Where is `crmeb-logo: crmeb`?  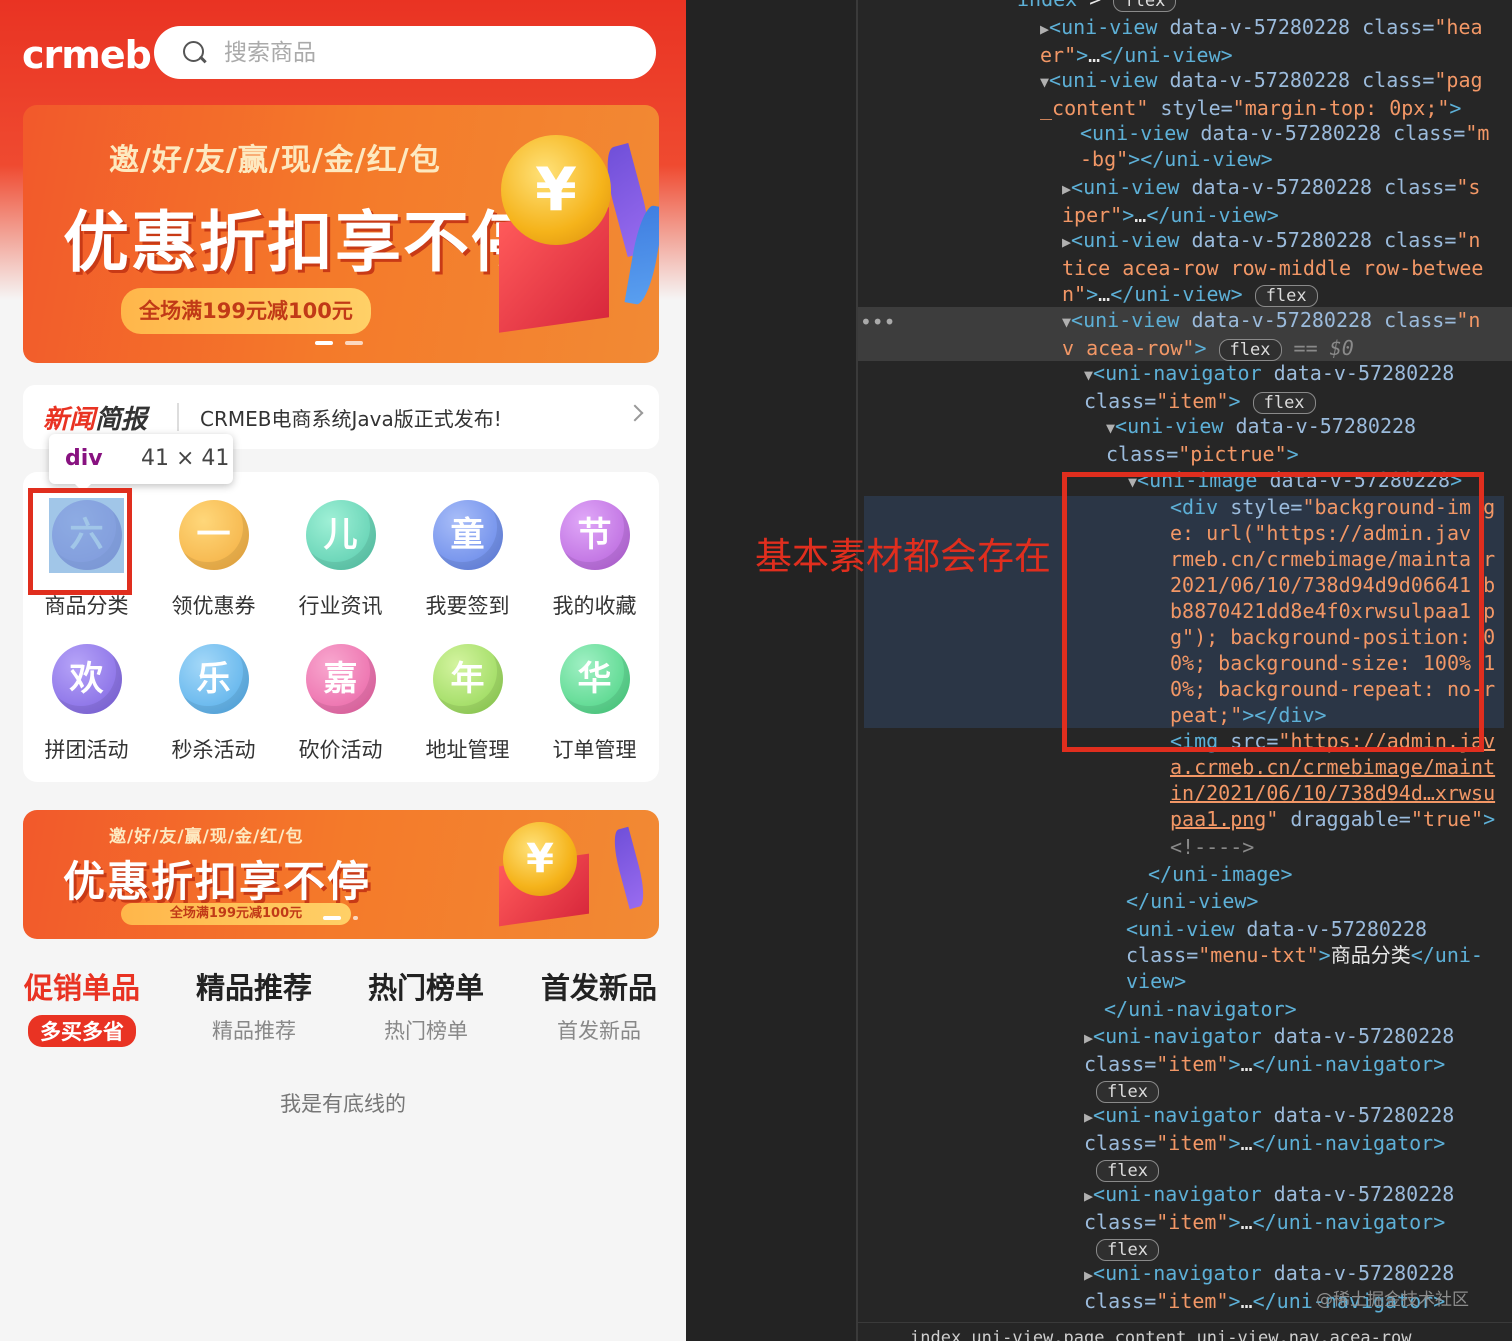
crmeb-logo: crmeb is located at coordinates (87, 55).